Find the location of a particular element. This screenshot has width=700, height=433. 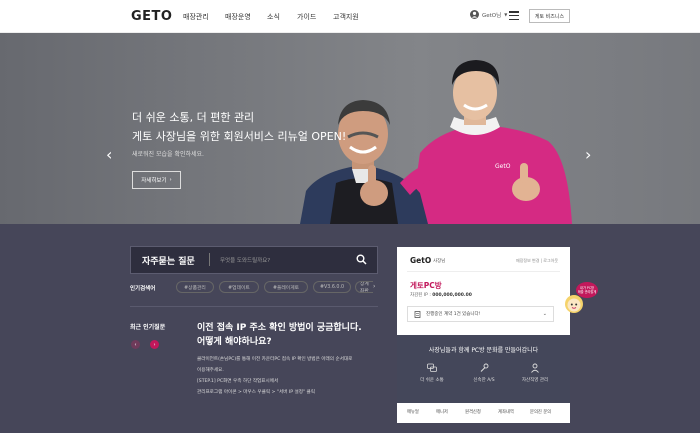

geto-logo: GETO is located at coordinates (151, 16).